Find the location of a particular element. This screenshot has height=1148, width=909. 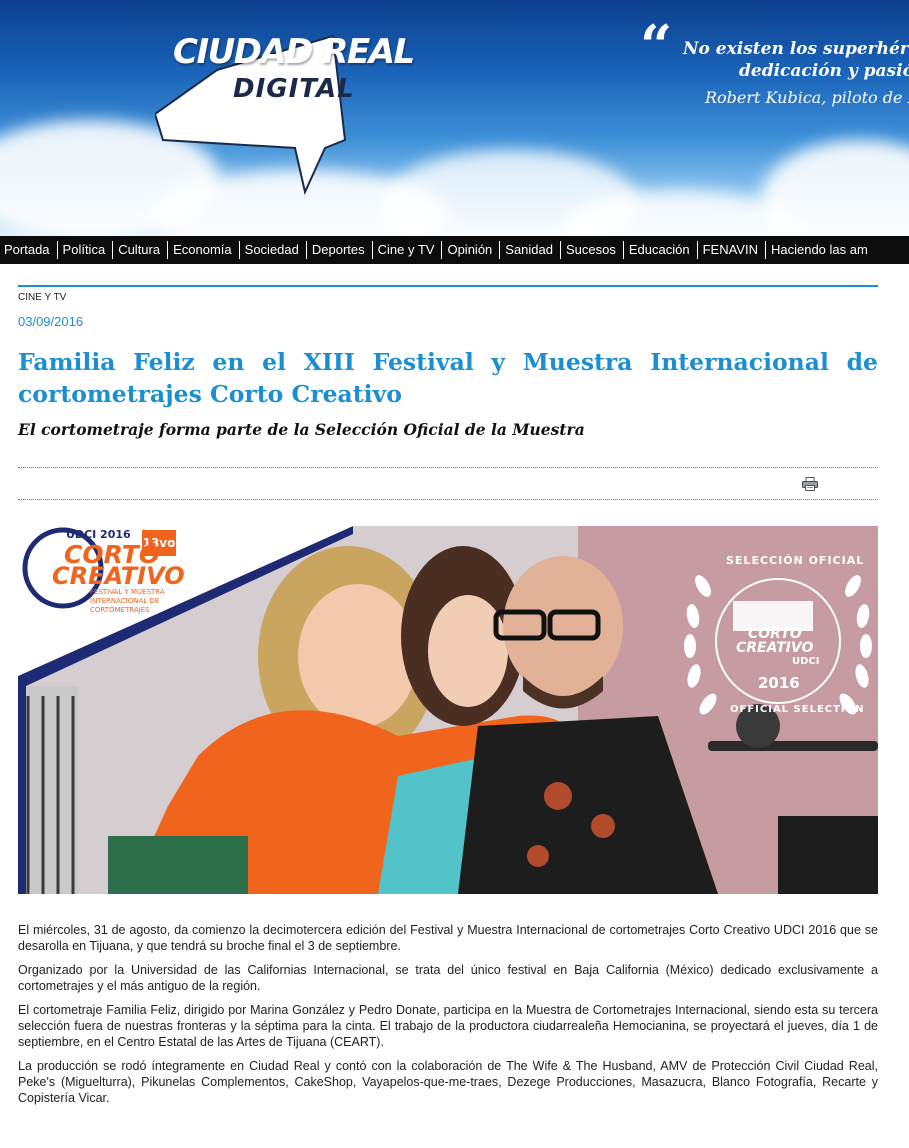

quote-icon: “ is located at coordinates (656, 46).